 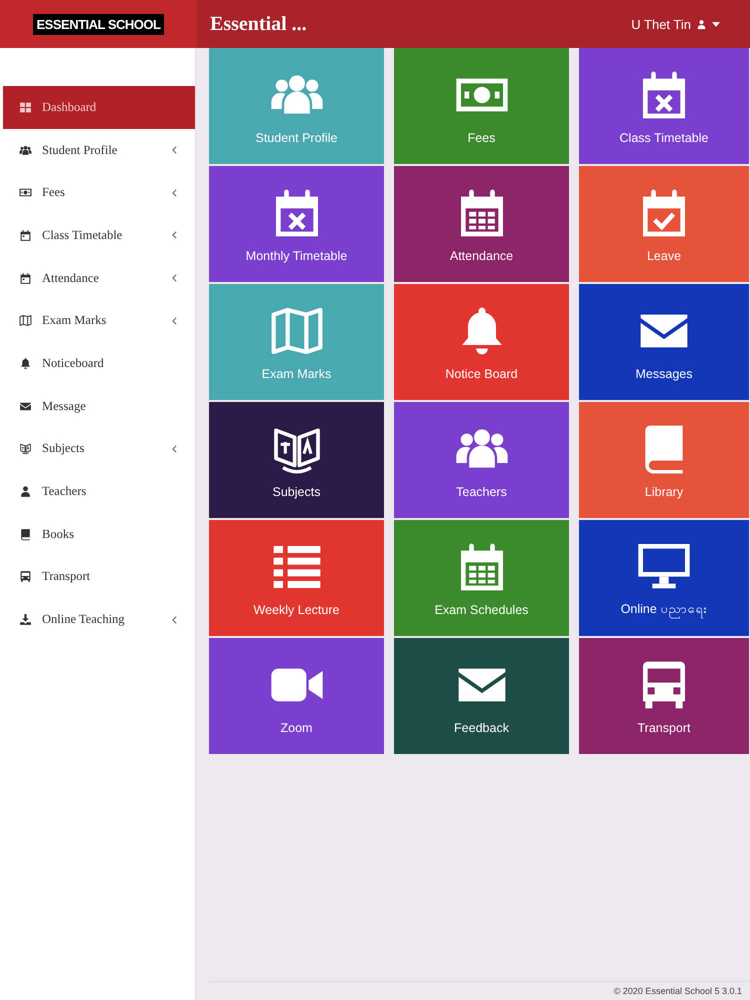 I want to click on sidebar-label: Teachers, so click(x=65, y=492).